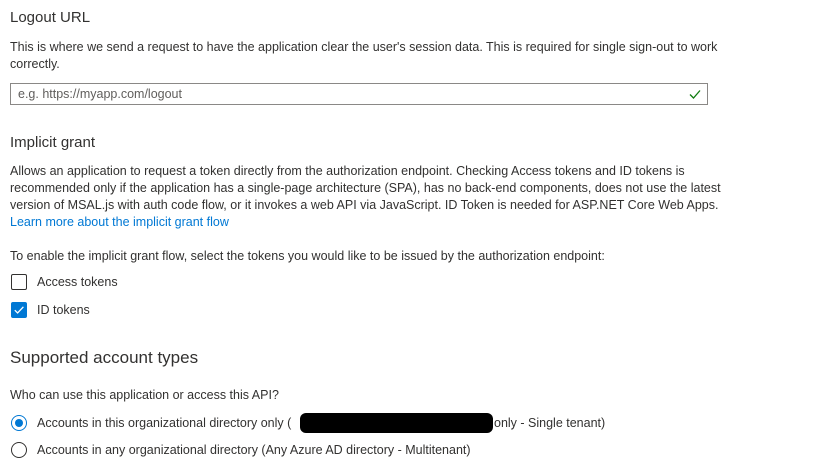  What do you see at coordinates (344, 94) in the screenshot?
I see `logout-url-input` at bounding box center [344, 94].